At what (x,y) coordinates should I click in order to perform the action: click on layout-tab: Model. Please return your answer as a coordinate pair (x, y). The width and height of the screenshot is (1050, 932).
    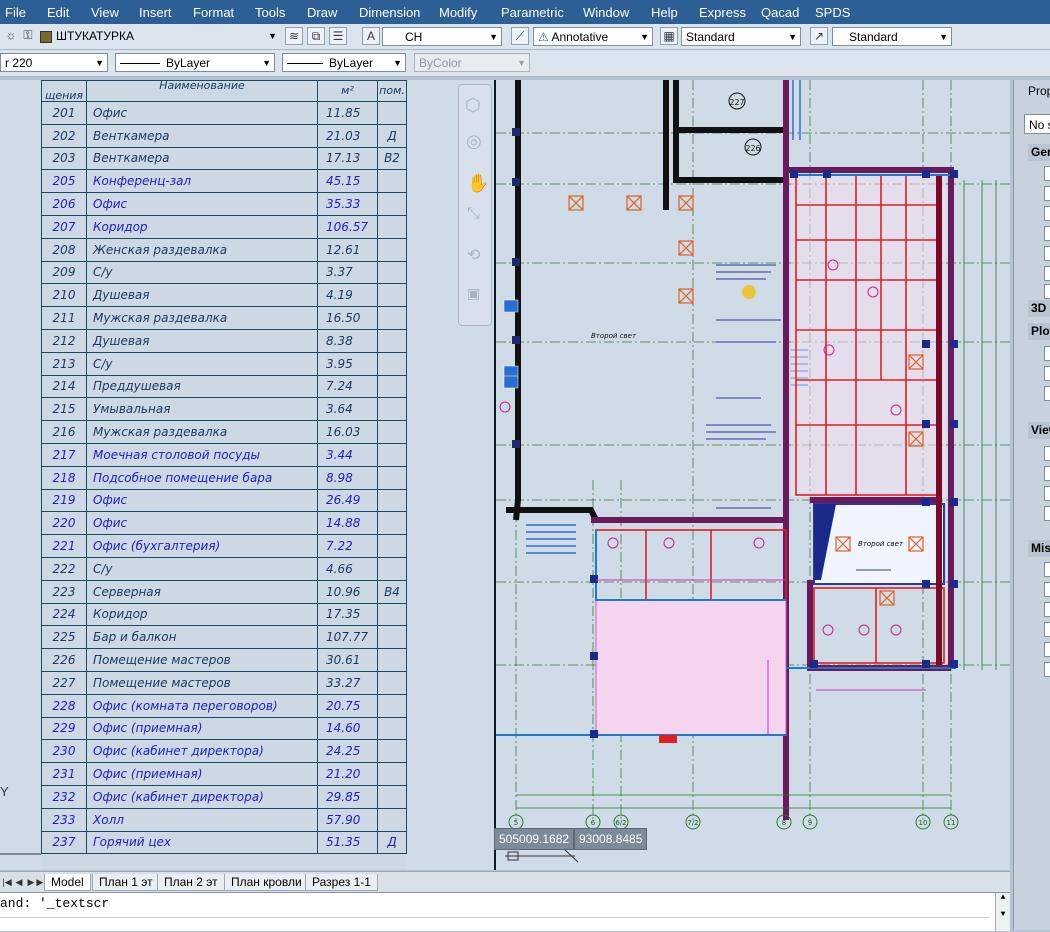
    Looking at the image, I should click on (67, 882).